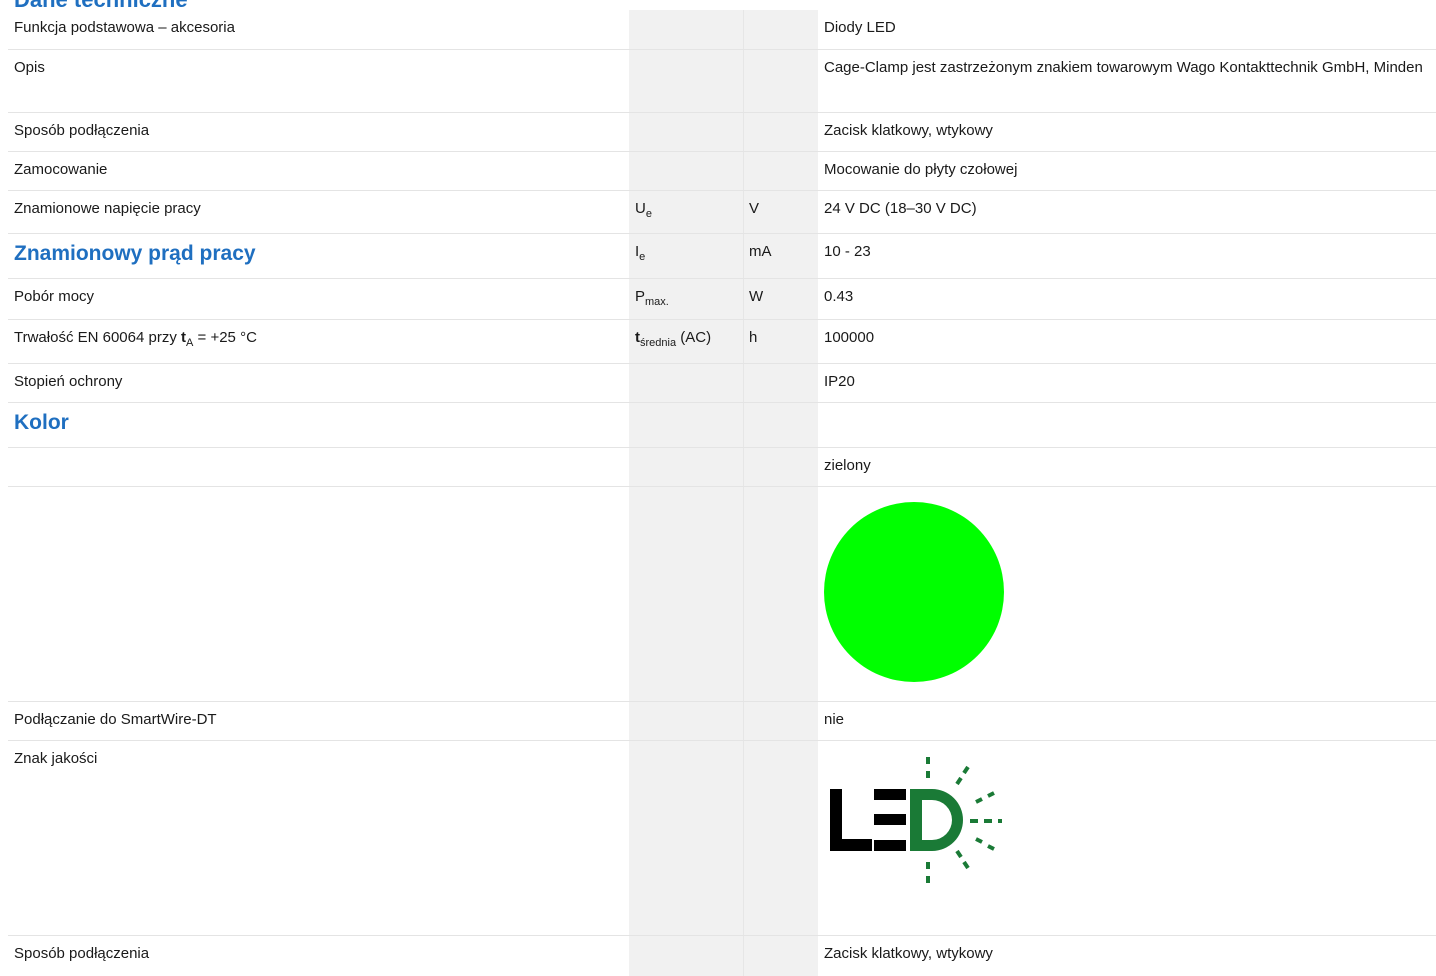 This screenshot has width=1436, height=976. What do you see at coordinates (780, 256) in the screenshot?
I see `row-unit: mA` at bounding box center [780, 256].